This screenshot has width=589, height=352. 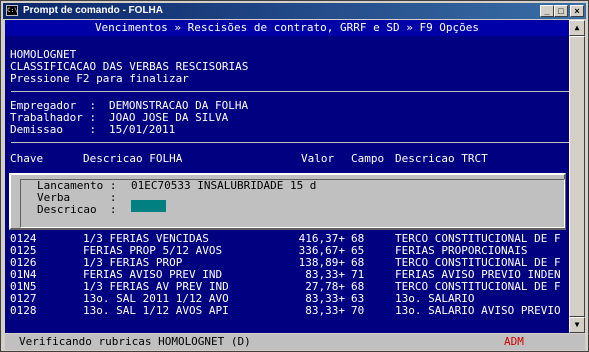 I want to click on lancamento-value: 01EC70533 INSALUBRIDADE 15 d, so click(x=224, y=185).